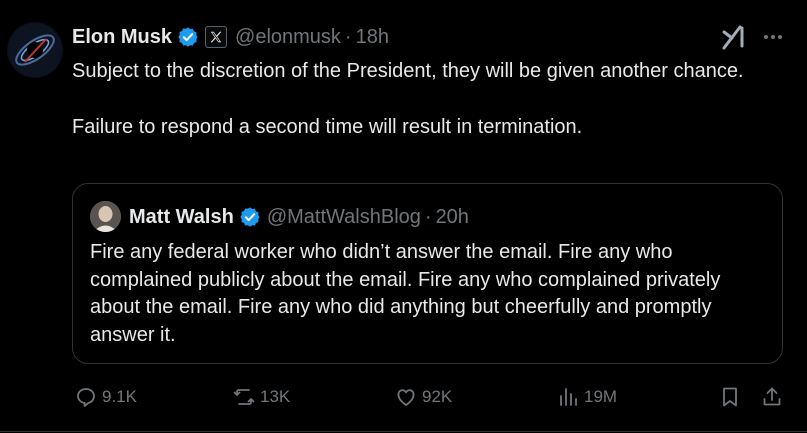 Image resolution: width=807 pixels, height=433 pixels. What do you see at coordinates (344, 217) in the screenshot?
I see `quoted-author-handle: @MattWalshBlog` at bounding box center [344, 217].